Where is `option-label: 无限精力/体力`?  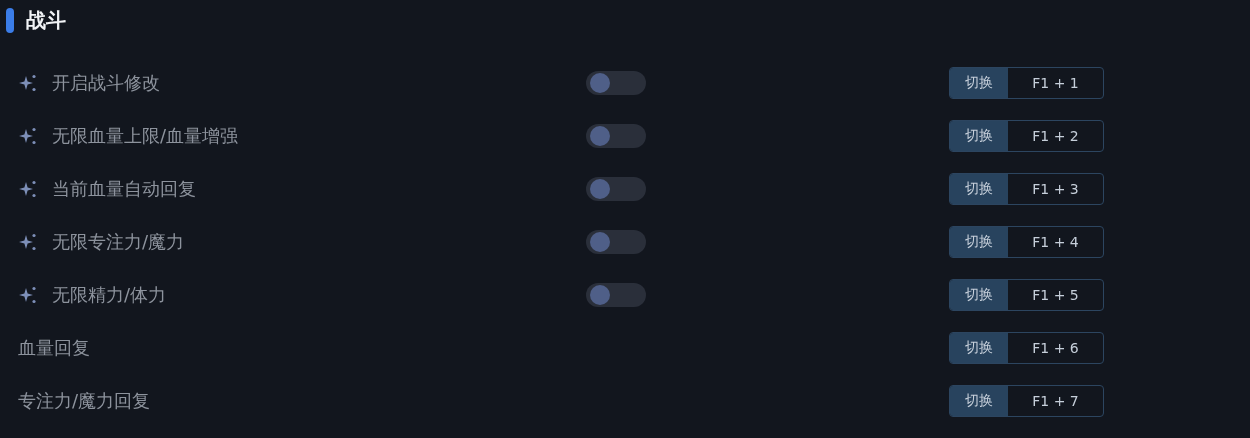 option-label: 无限精力/体力 is located at coordinates (109, 294).